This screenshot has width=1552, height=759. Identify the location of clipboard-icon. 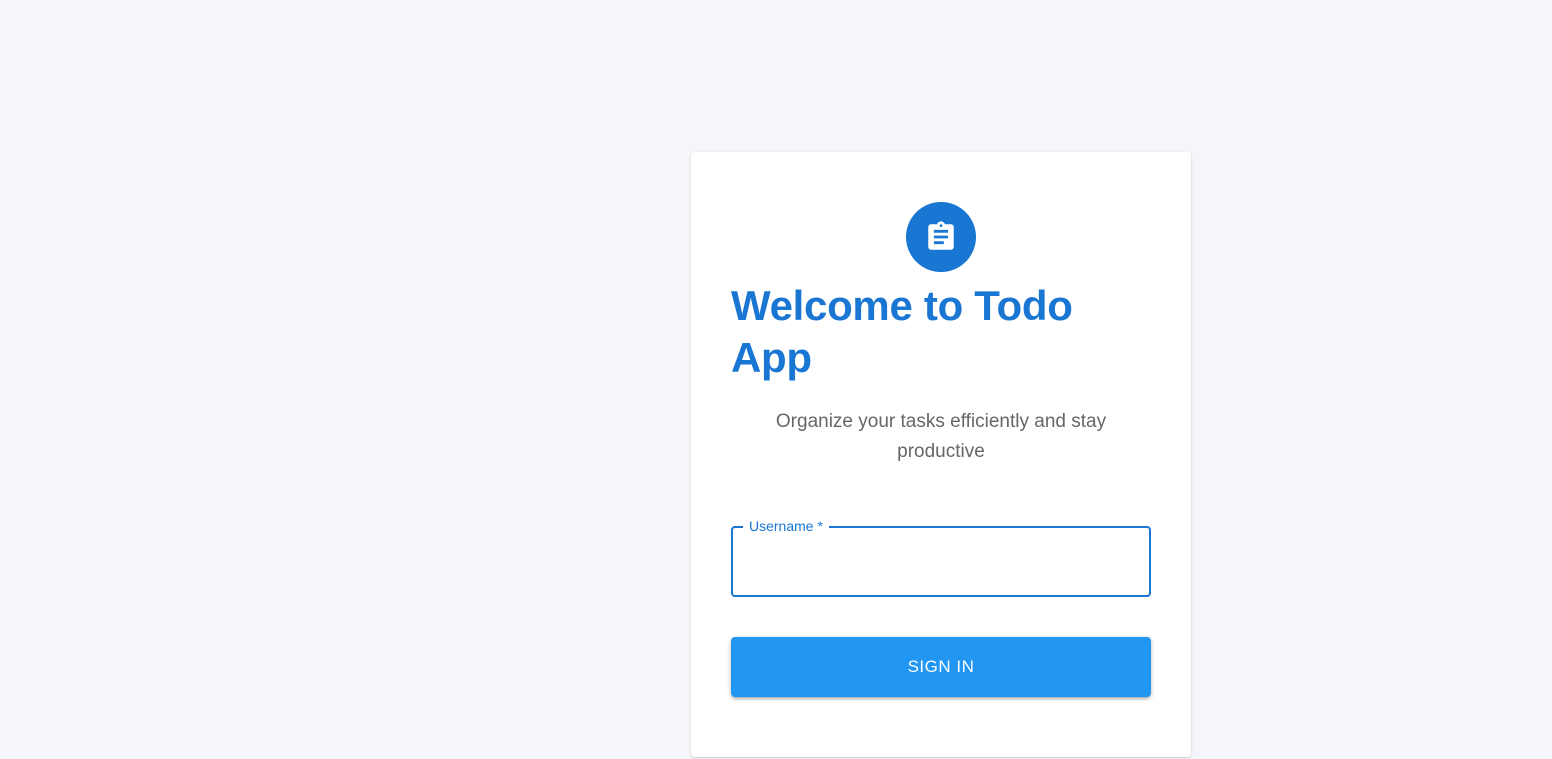
(941, 235).